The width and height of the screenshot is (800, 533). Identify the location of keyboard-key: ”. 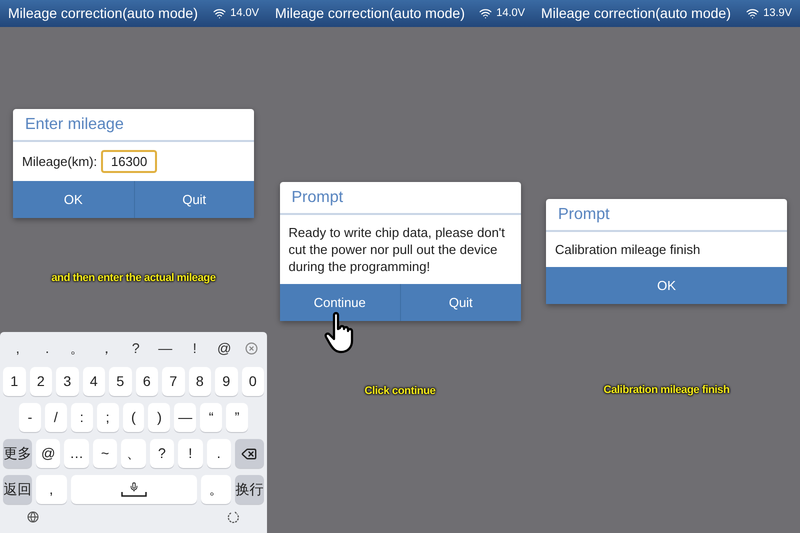
(237, 417).